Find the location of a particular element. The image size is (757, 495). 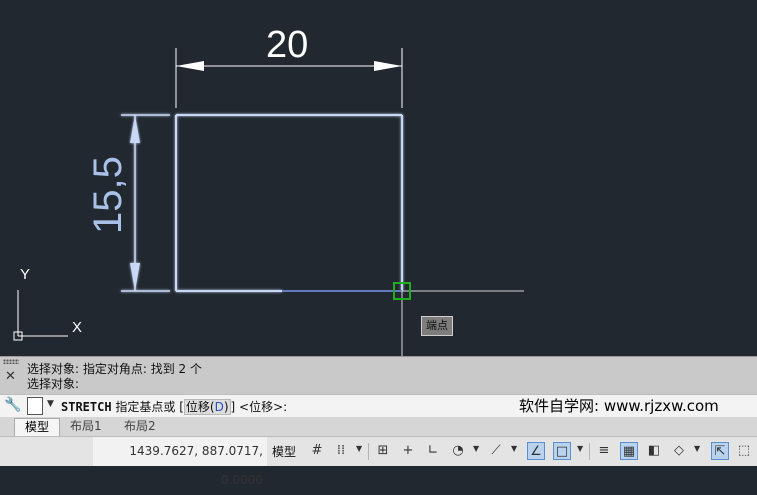

history-line-2: 选择对象: is located at coordinates (53, 384).